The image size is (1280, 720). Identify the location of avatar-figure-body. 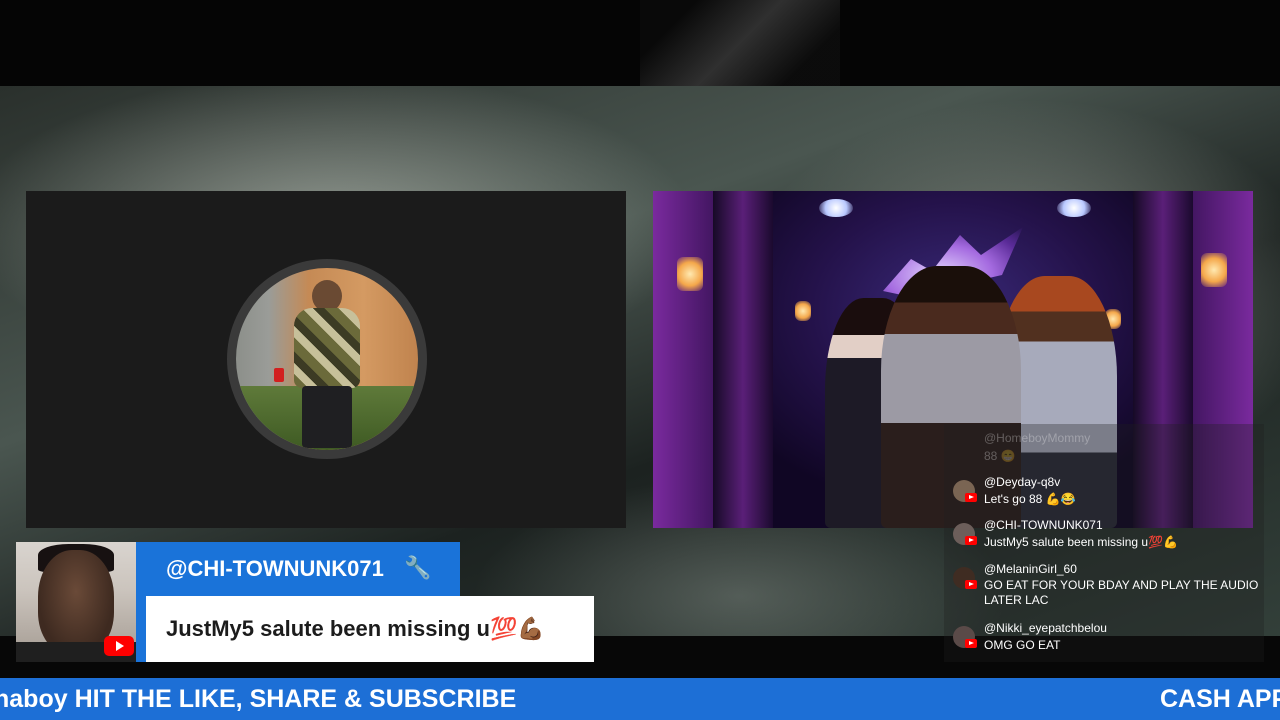
(327, 348).